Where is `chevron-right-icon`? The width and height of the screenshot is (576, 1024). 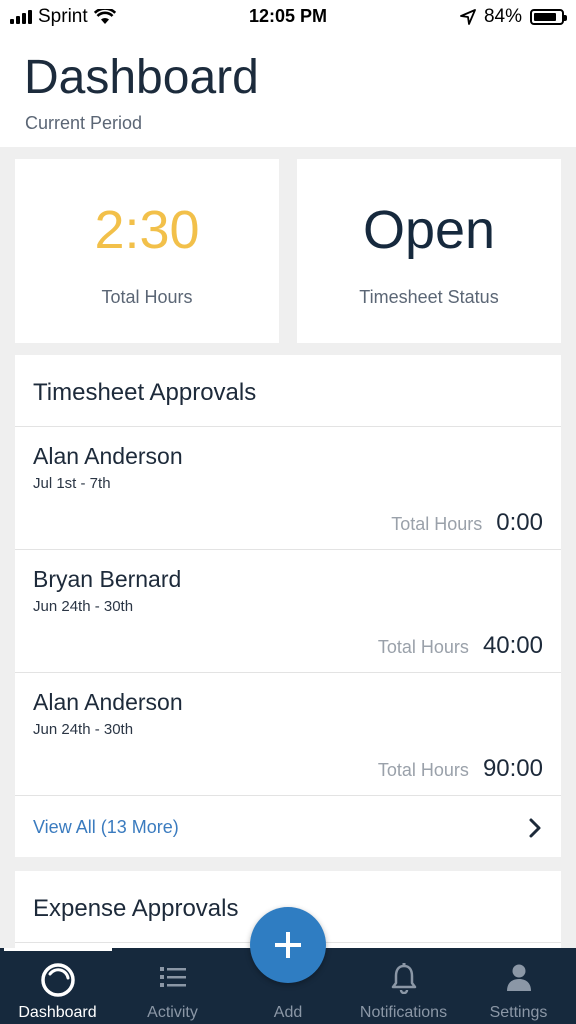 chevron-right-icon is located at coordinates (535, 828).